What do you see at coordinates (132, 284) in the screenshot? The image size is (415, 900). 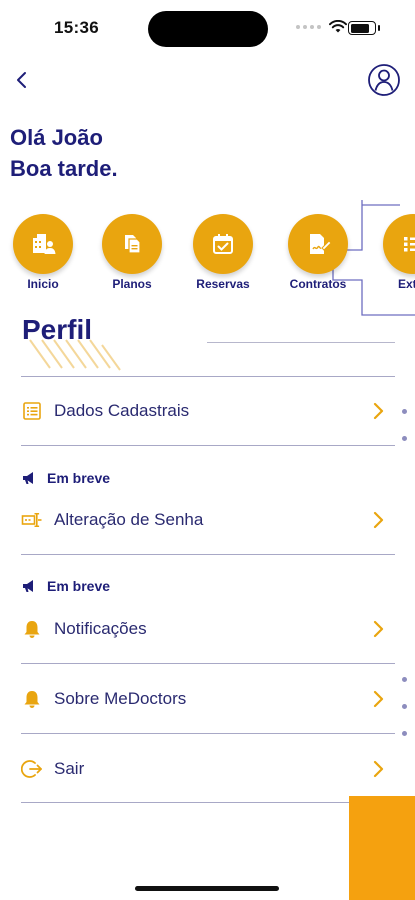 I see `quick-action-label: Planos` at bounding box center [132, 284].